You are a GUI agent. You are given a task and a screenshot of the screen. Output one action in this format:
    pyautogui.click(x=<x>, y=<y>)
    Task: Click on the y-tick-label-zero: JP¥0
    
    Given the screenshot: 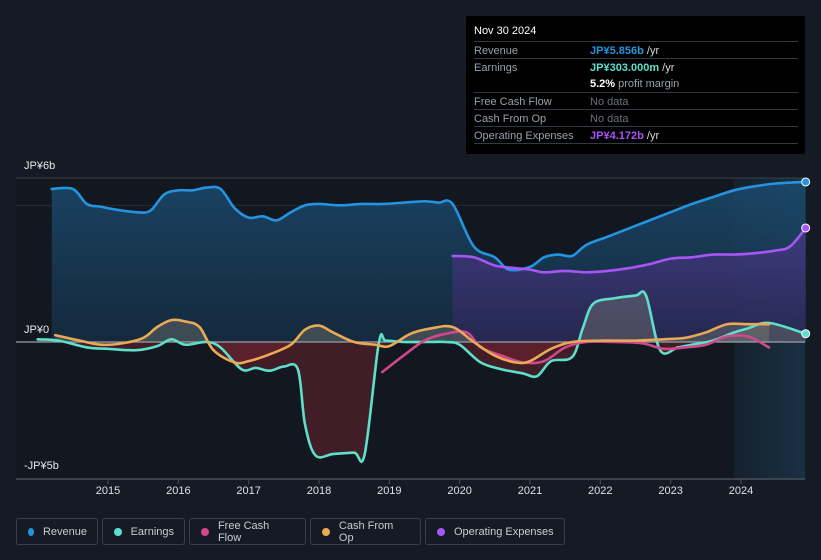 What is the action you would take?
    pyautogui.click(x=37, y=330)
    